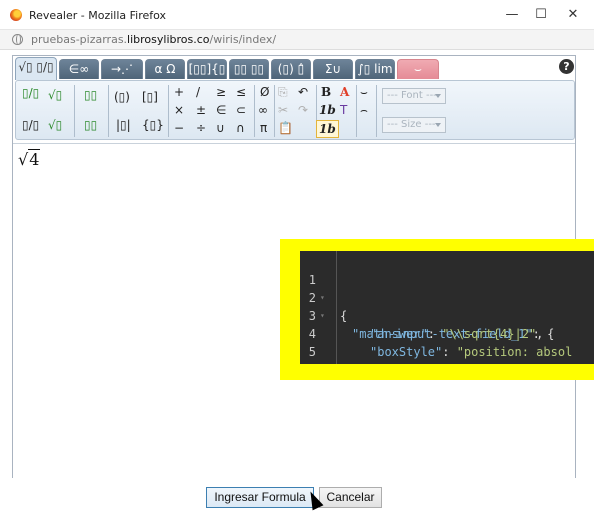 This screenshot has width=594, height=518. What do you see at coordinates (179, 110) in the screenshot?
I see `times-button: ×` at bounding box center [179, 110].